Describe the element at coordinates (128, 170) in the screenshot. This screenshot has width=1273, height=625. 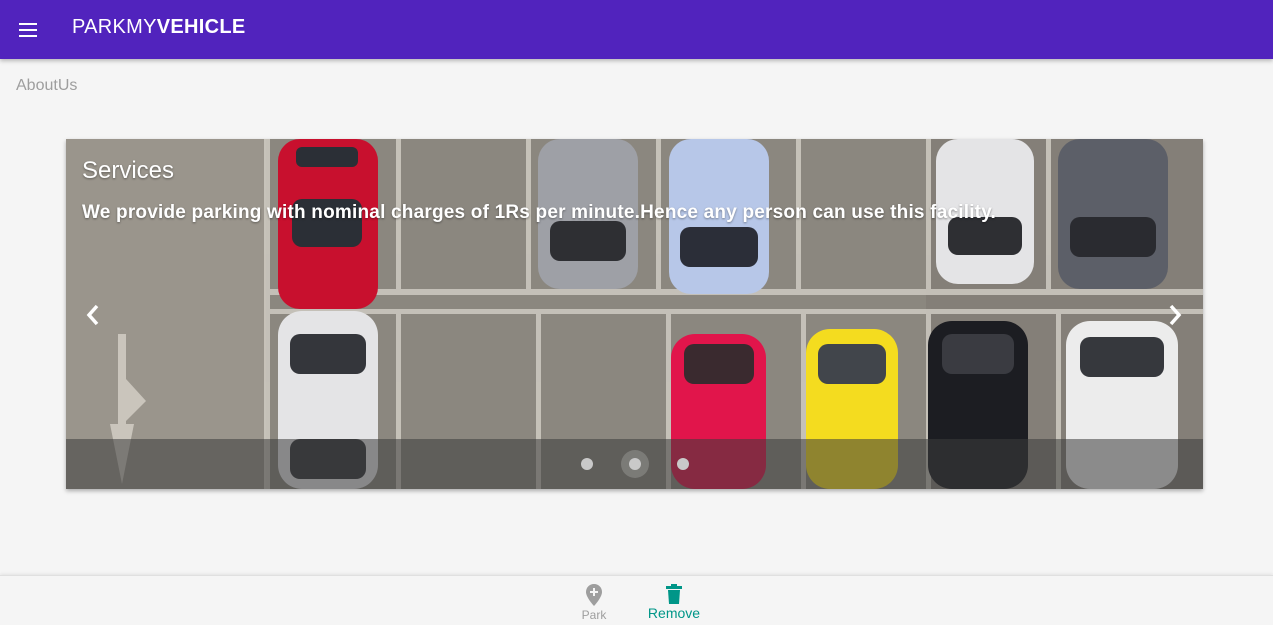
I see `slide-title: Services` at that location.